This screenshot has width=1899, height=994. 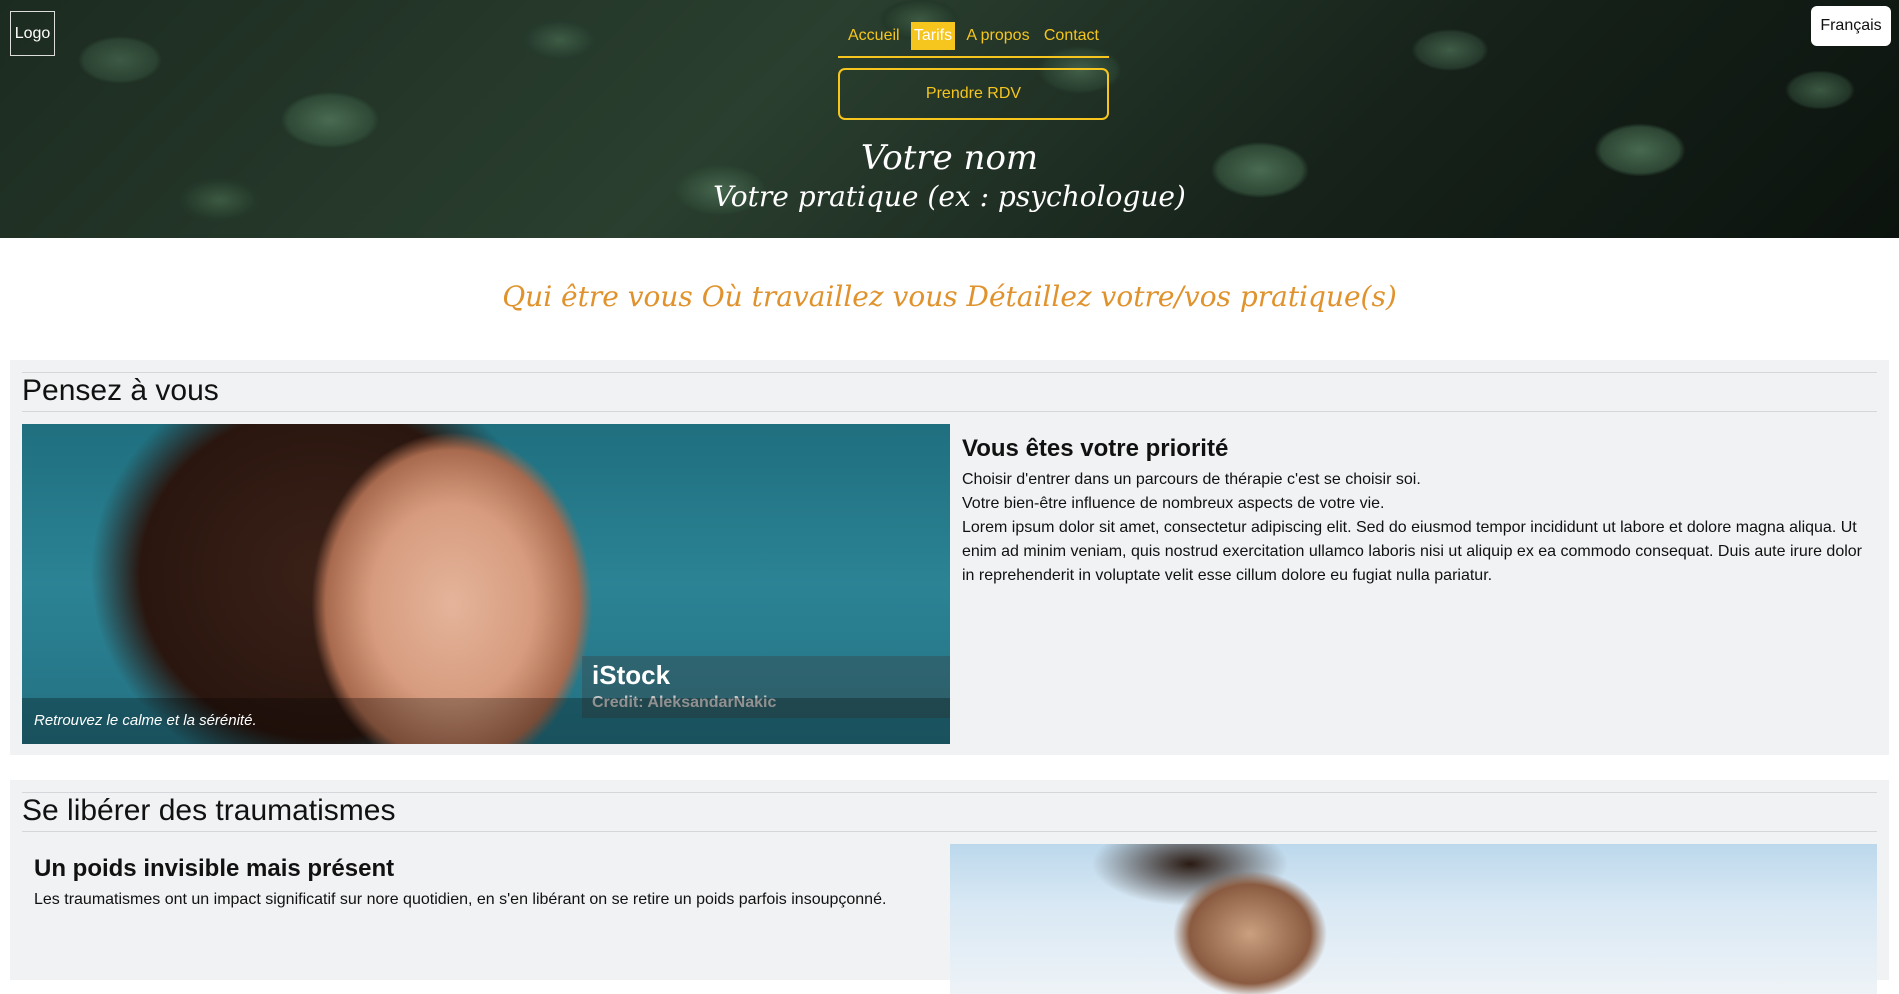 I want to click on hero-practice: Votre pratique (ex : psychologue), so click(x=949, y=196).